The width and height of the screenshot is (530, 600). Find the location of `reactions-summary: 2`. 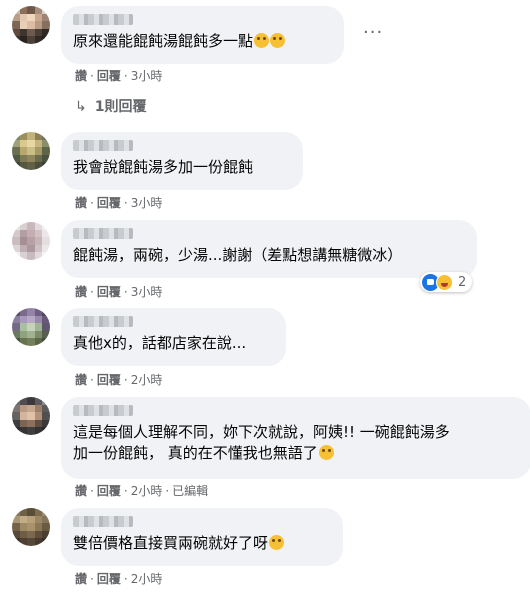

reactions-summary: 2 is located at coordinates (446, 282).